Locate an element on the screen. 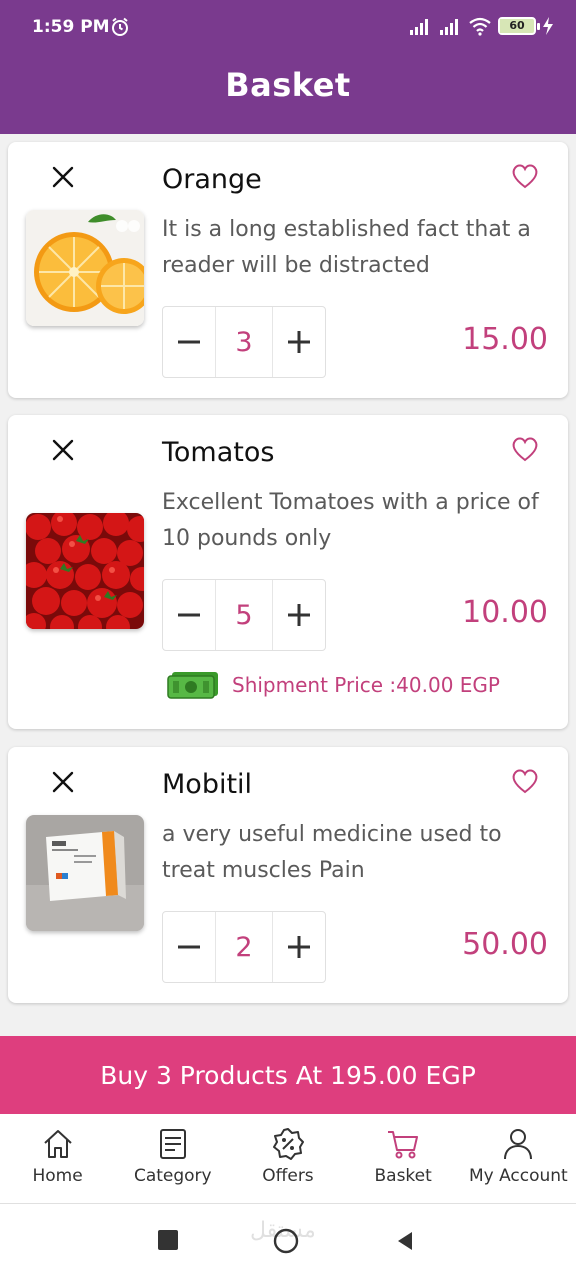  product-price: 50.00 is located at coordinates (505, 944).